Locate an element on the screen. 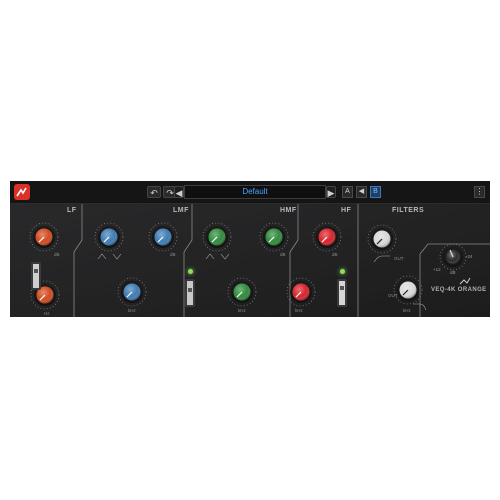 This screenshot has width=500, height=500. hmf-freq-unit: kHz is located at coordinates (242, 310).